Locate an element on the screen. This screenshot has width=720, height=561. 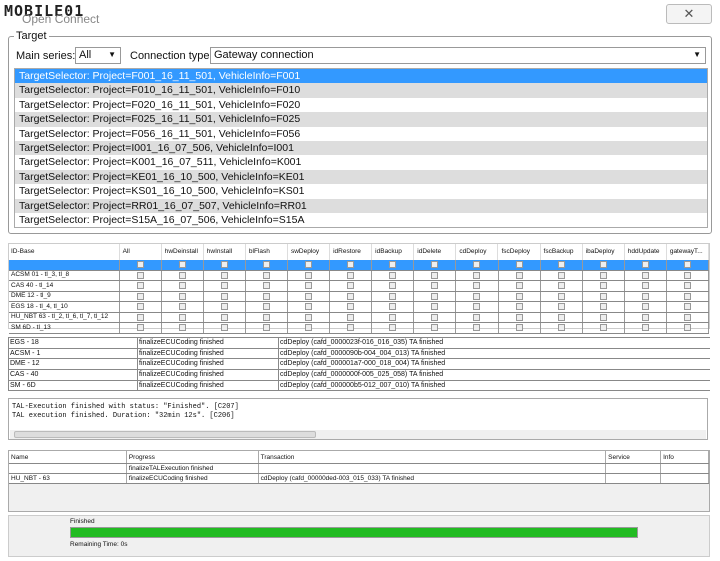
column-header: swDeploy is located at coordinates (309, 252).